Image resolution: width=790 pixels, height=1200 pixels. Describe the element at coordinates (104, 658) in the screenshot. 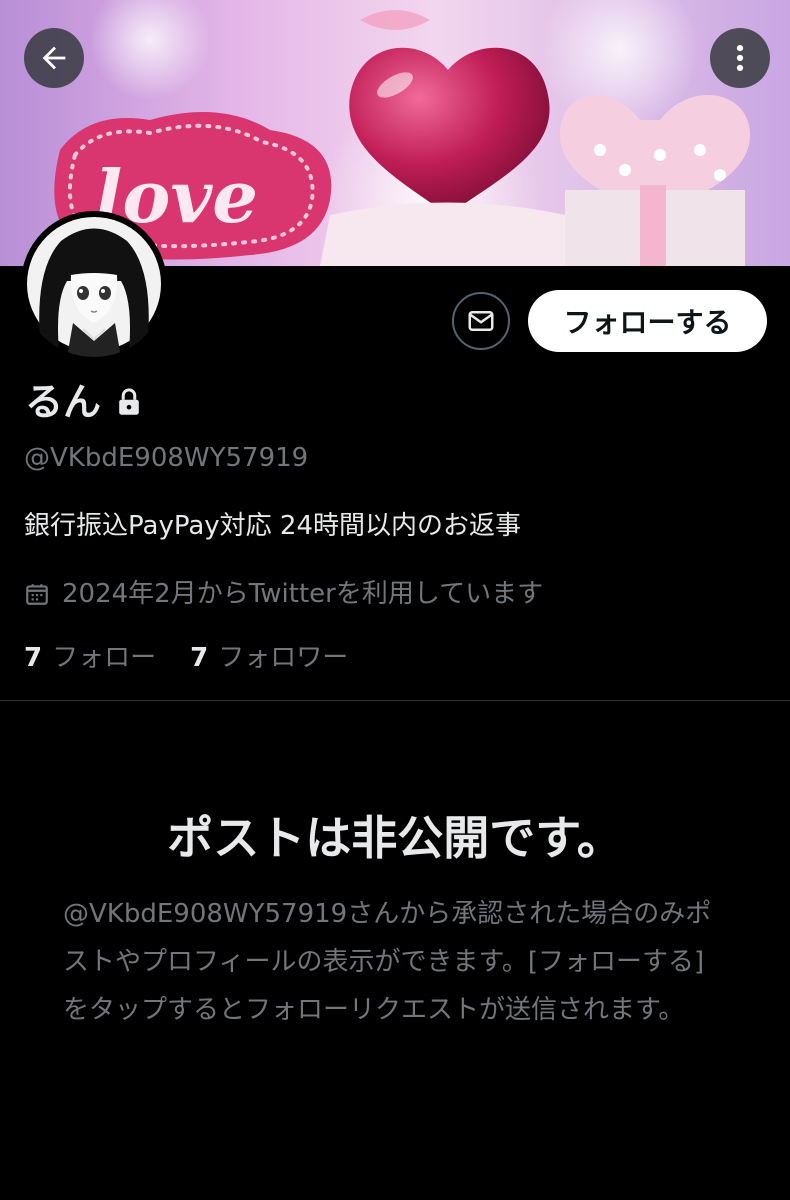

I see `following-label: フォロー` at that location.